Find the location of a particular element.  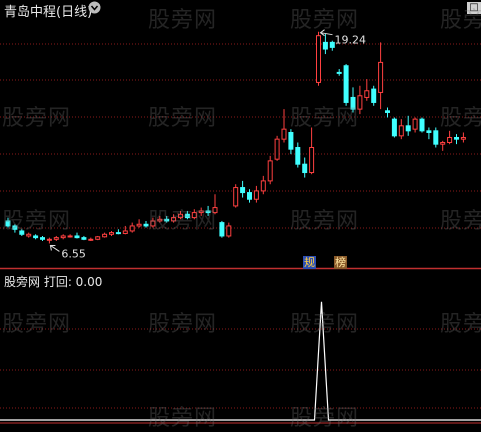

low-arrow is located at coordinates (54, 248).